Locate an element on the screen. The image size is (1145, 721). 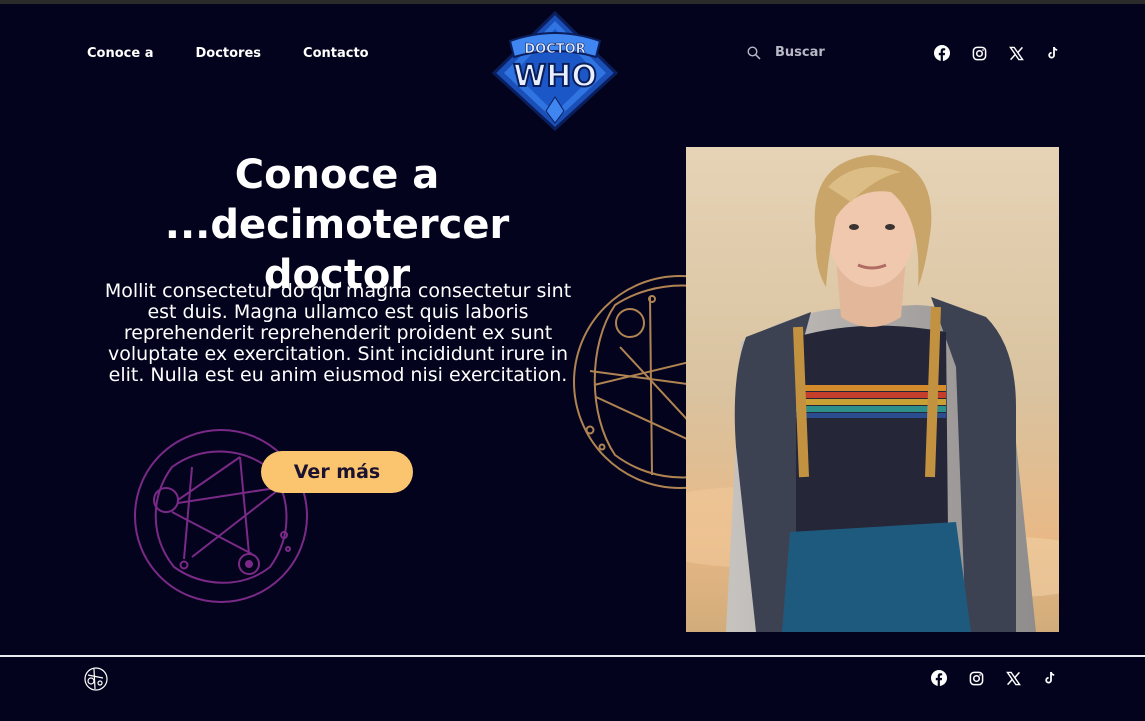
search-bar is located at coordinates (816, 52).